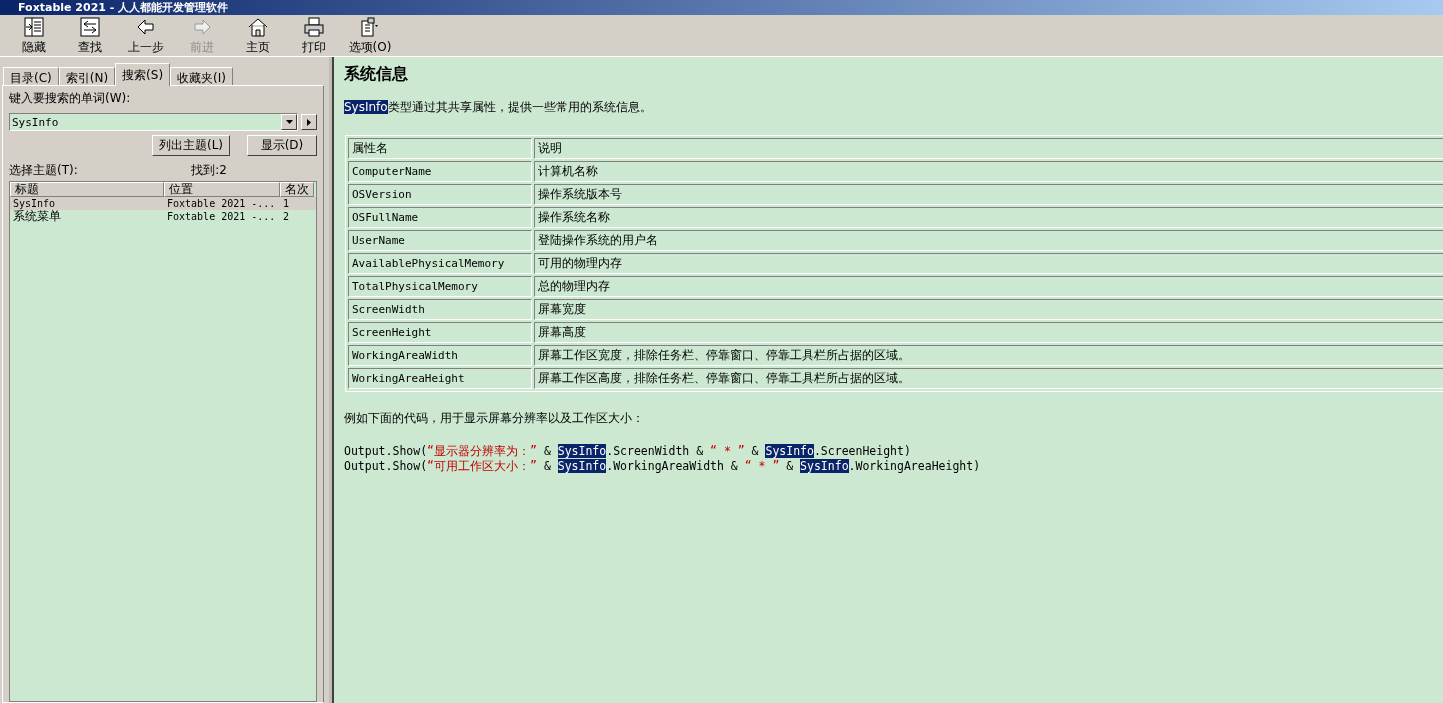  I want to click on caret-icon, so click(289, 122).